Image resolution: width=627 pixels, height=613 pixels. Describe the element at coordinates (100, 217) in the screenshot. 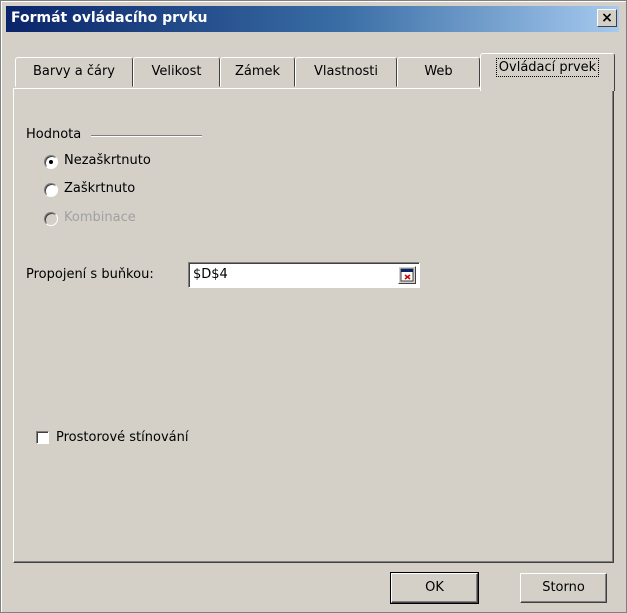

I see `radio-label-mixed: Kombinace` at that location.